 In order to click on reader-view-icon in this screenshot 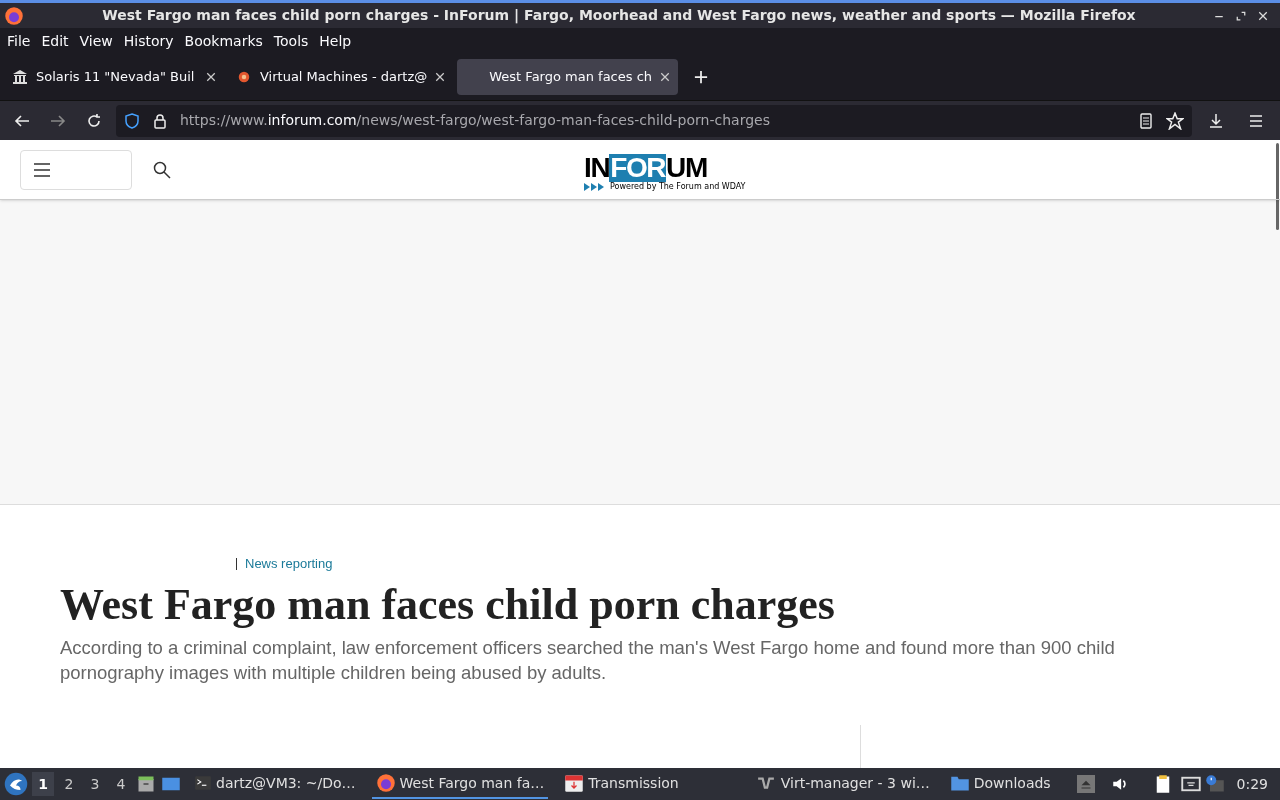, I will do `click(1146, 120)`.